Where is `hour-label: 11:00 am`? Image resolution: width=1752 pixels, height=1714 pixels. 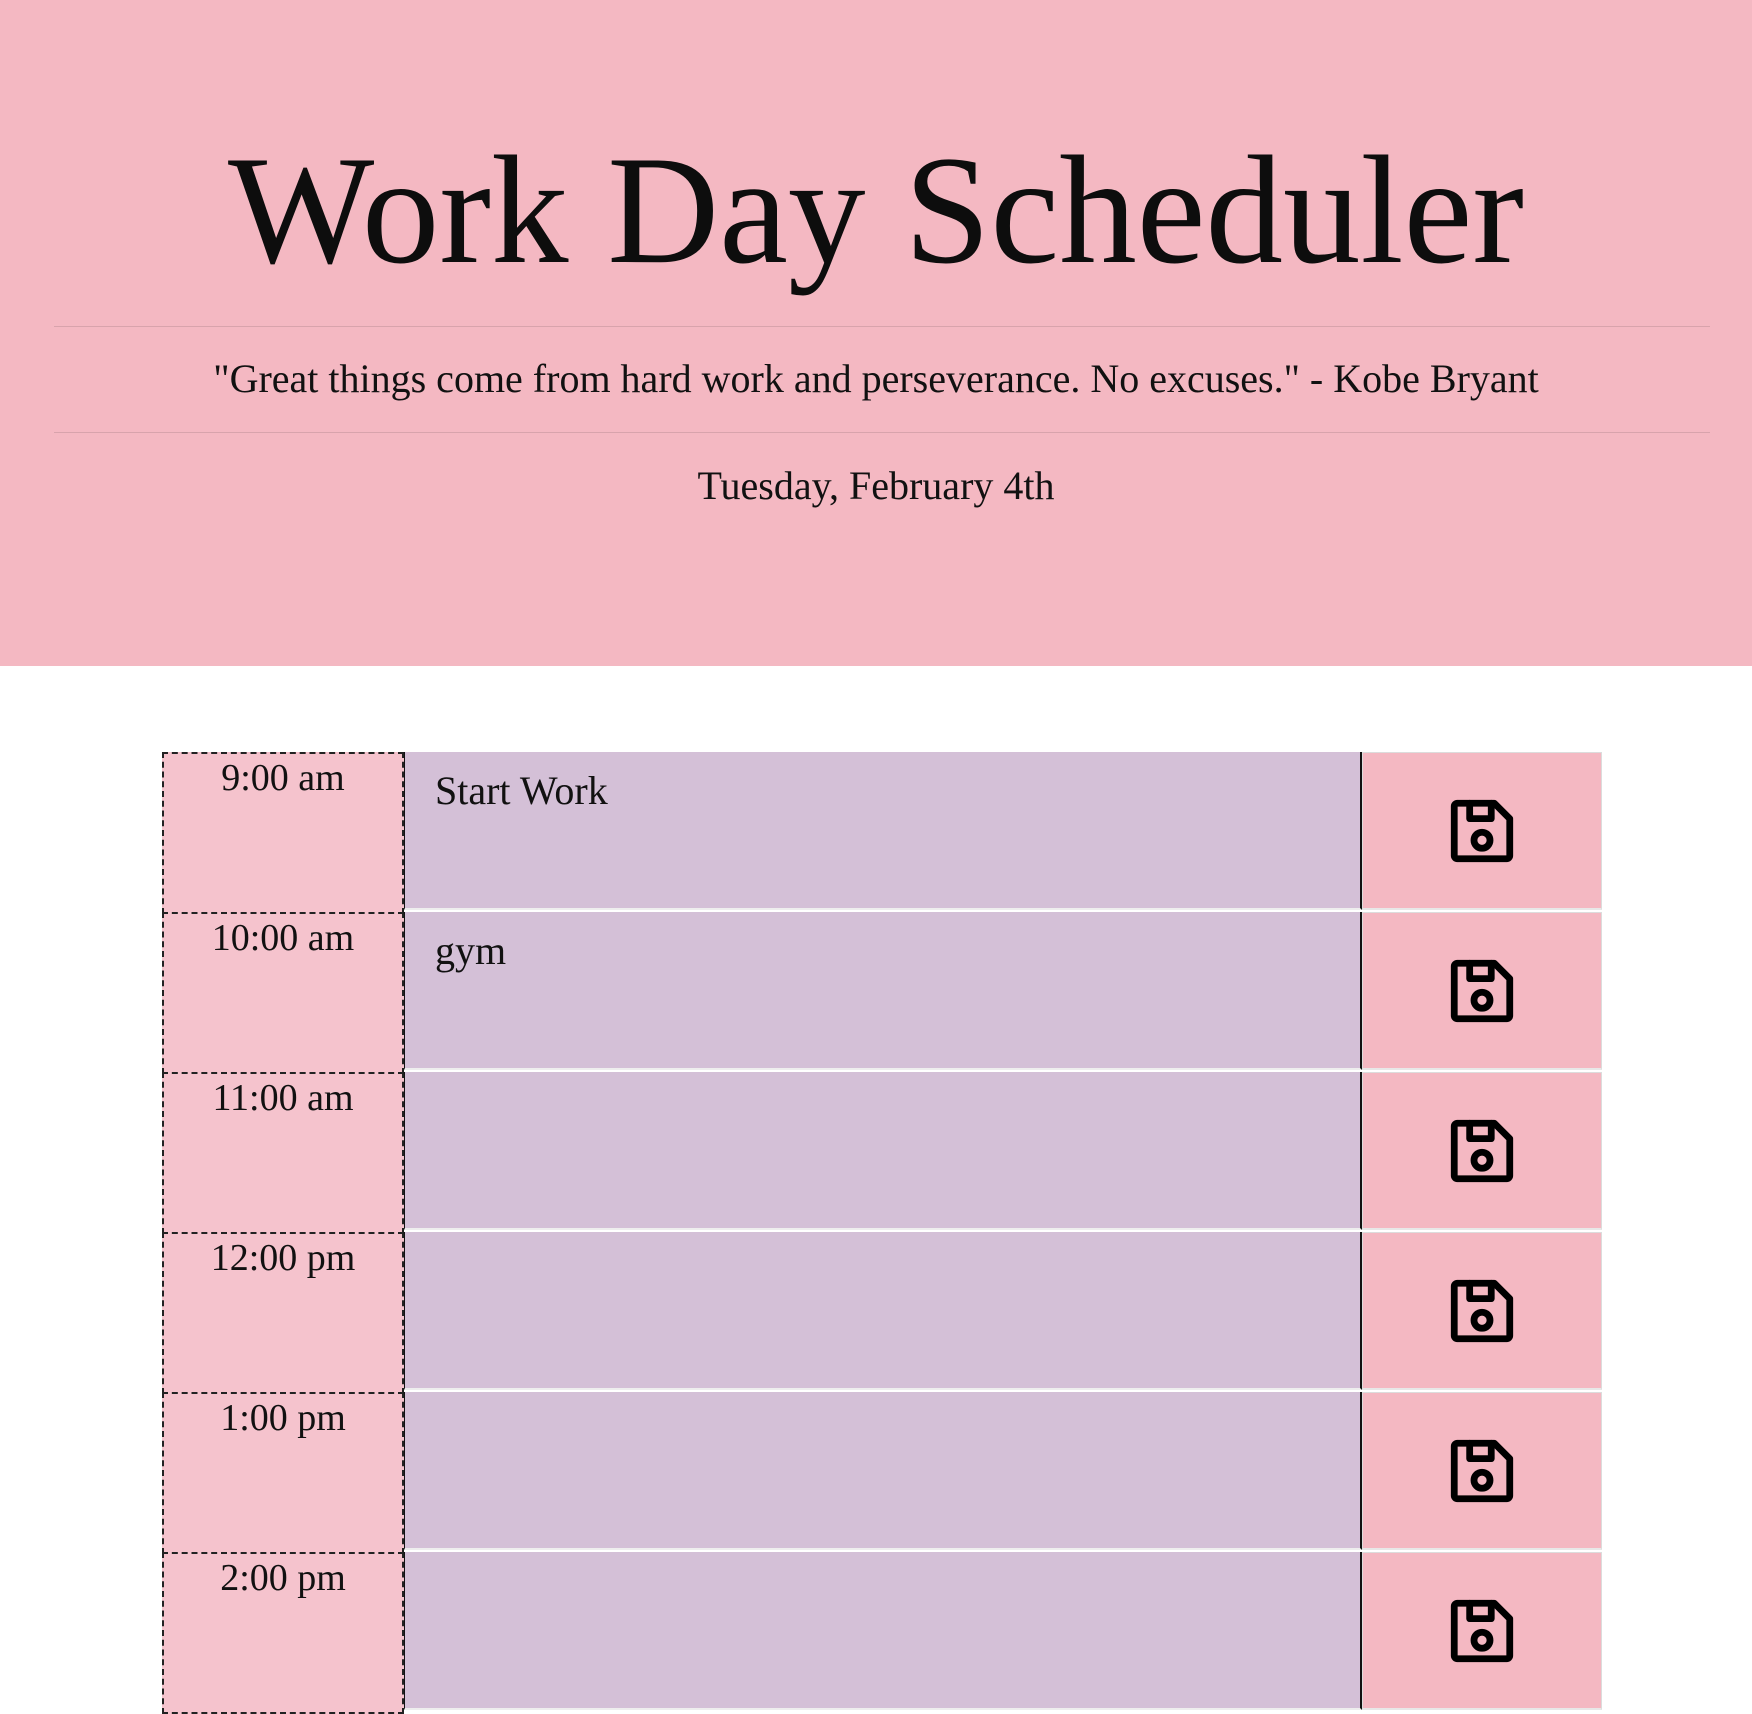 hour-label: 11:00 am is located at coordinates (283, 1153).